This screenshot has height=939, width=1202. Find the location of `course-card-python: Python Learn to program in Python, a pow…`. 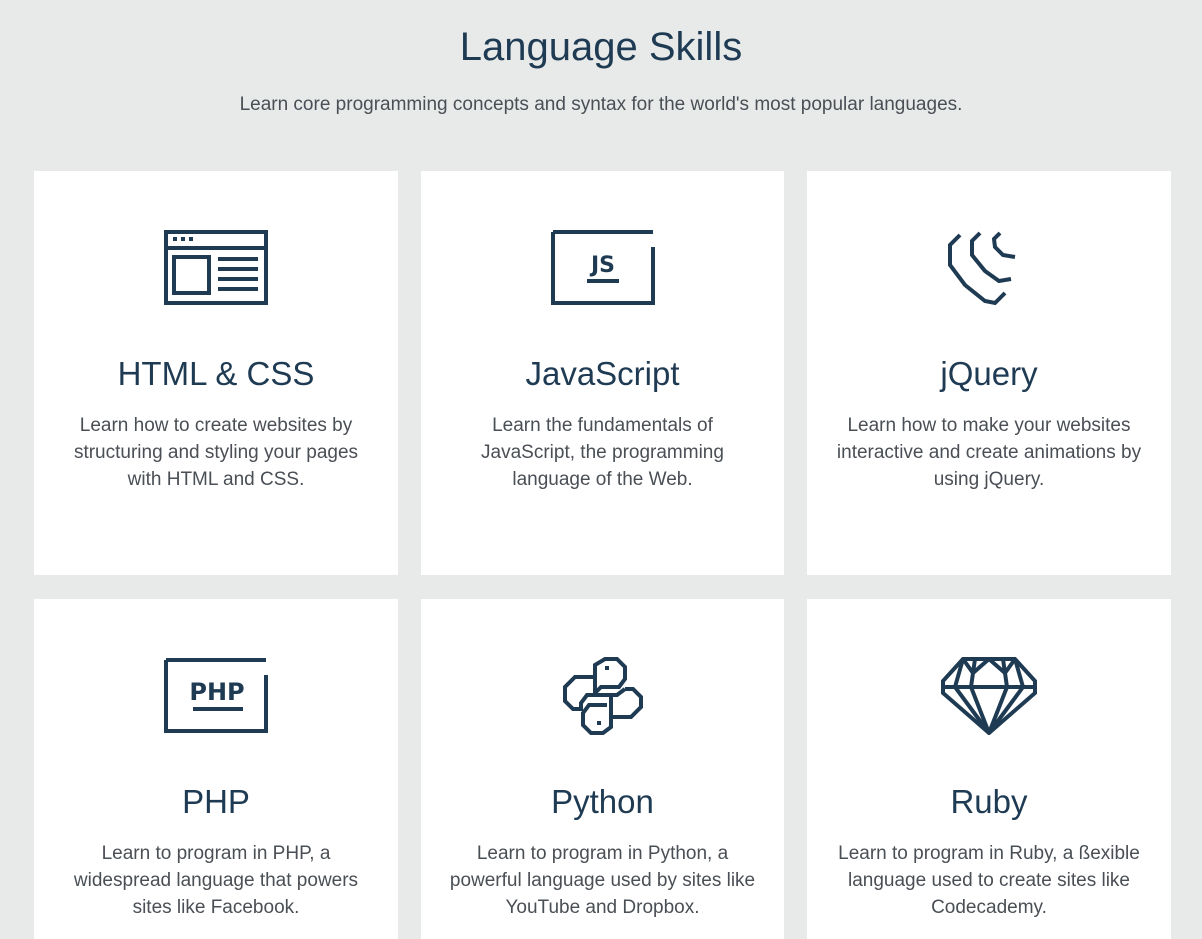

course-card-python: Python Learn to program in Python, a pow… is located at coordinates (602, 769).